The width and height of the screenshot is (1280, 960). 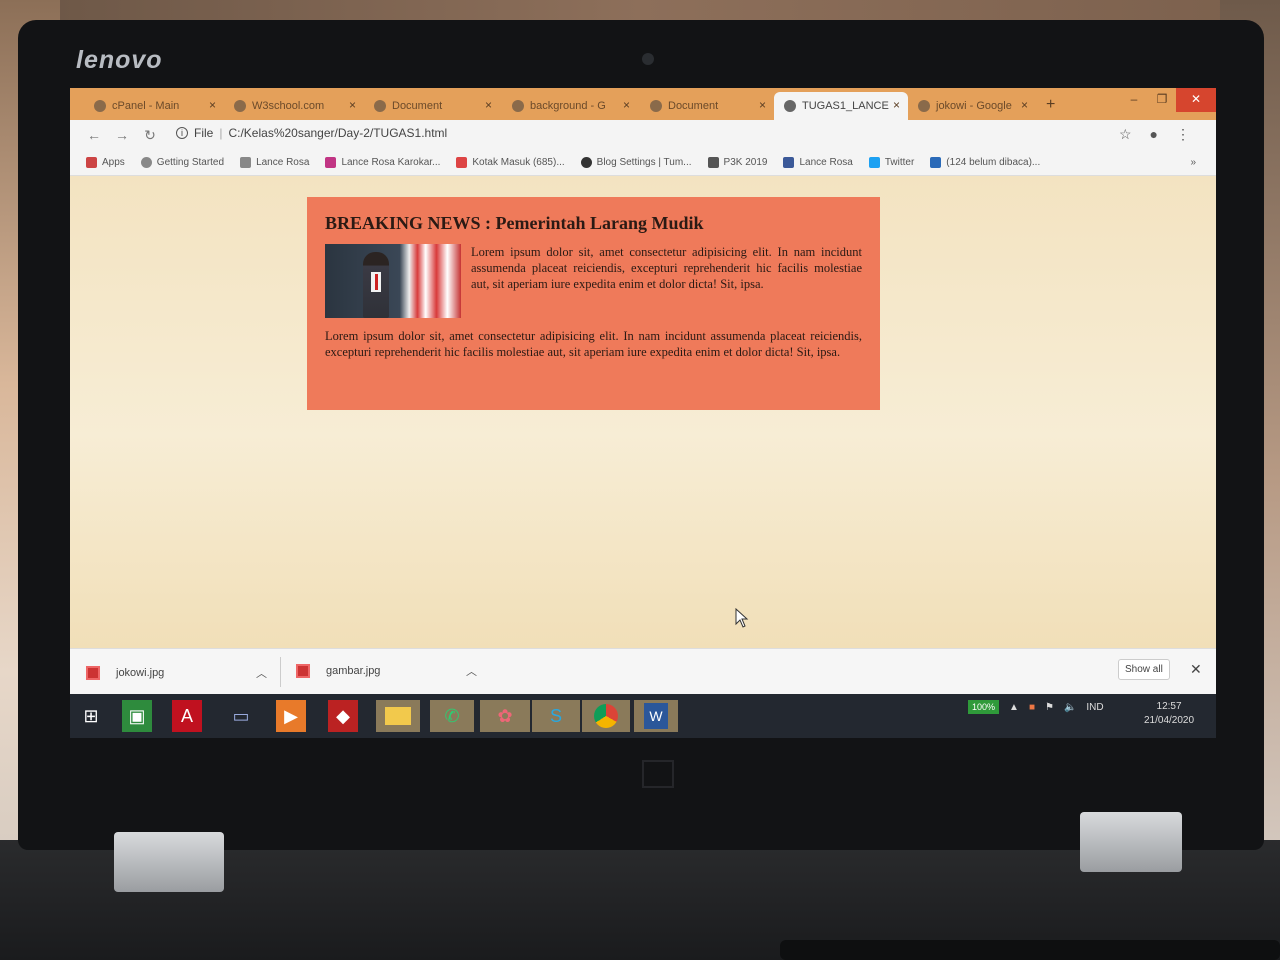 I want to click on lenovo-app-icon: ▭, so click(x=241, y=716).